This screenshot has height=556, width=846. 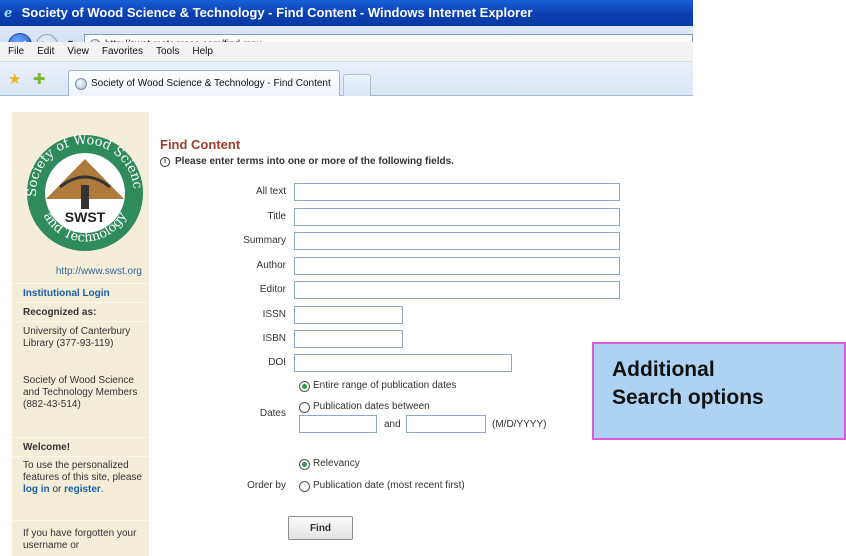 I want to click on author-label: Author, so click(x=271, y=265).